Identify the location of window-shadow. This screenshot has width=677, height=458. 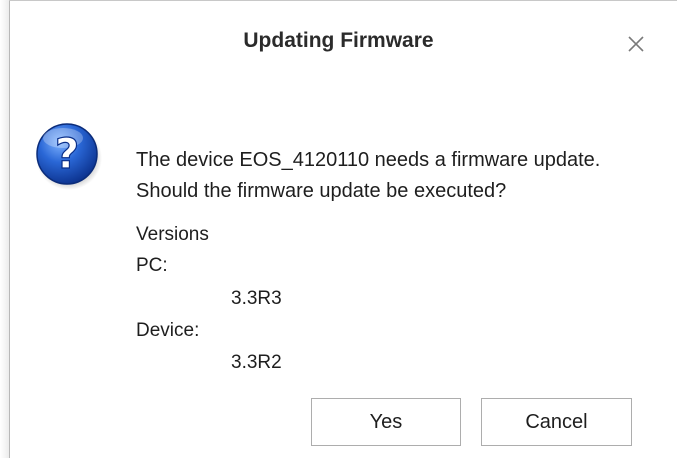
(4, 229).